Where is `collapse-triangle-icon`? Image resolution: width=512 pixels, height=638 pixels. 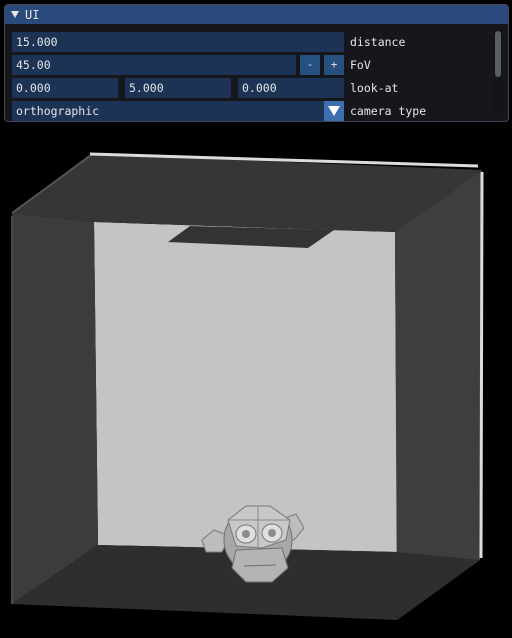 collapse-triangle-icon is located at coordinates (15, 14).